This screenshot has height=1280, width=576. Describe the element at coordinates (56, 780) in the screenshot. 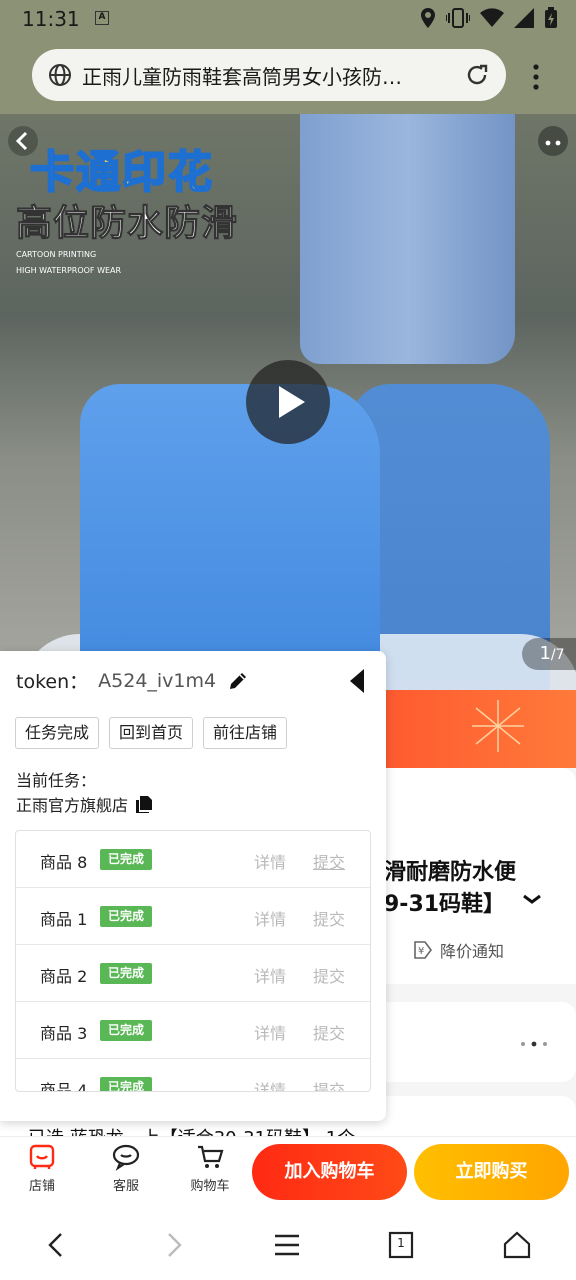

I see `current-task-label: 当前任务：` at that location.